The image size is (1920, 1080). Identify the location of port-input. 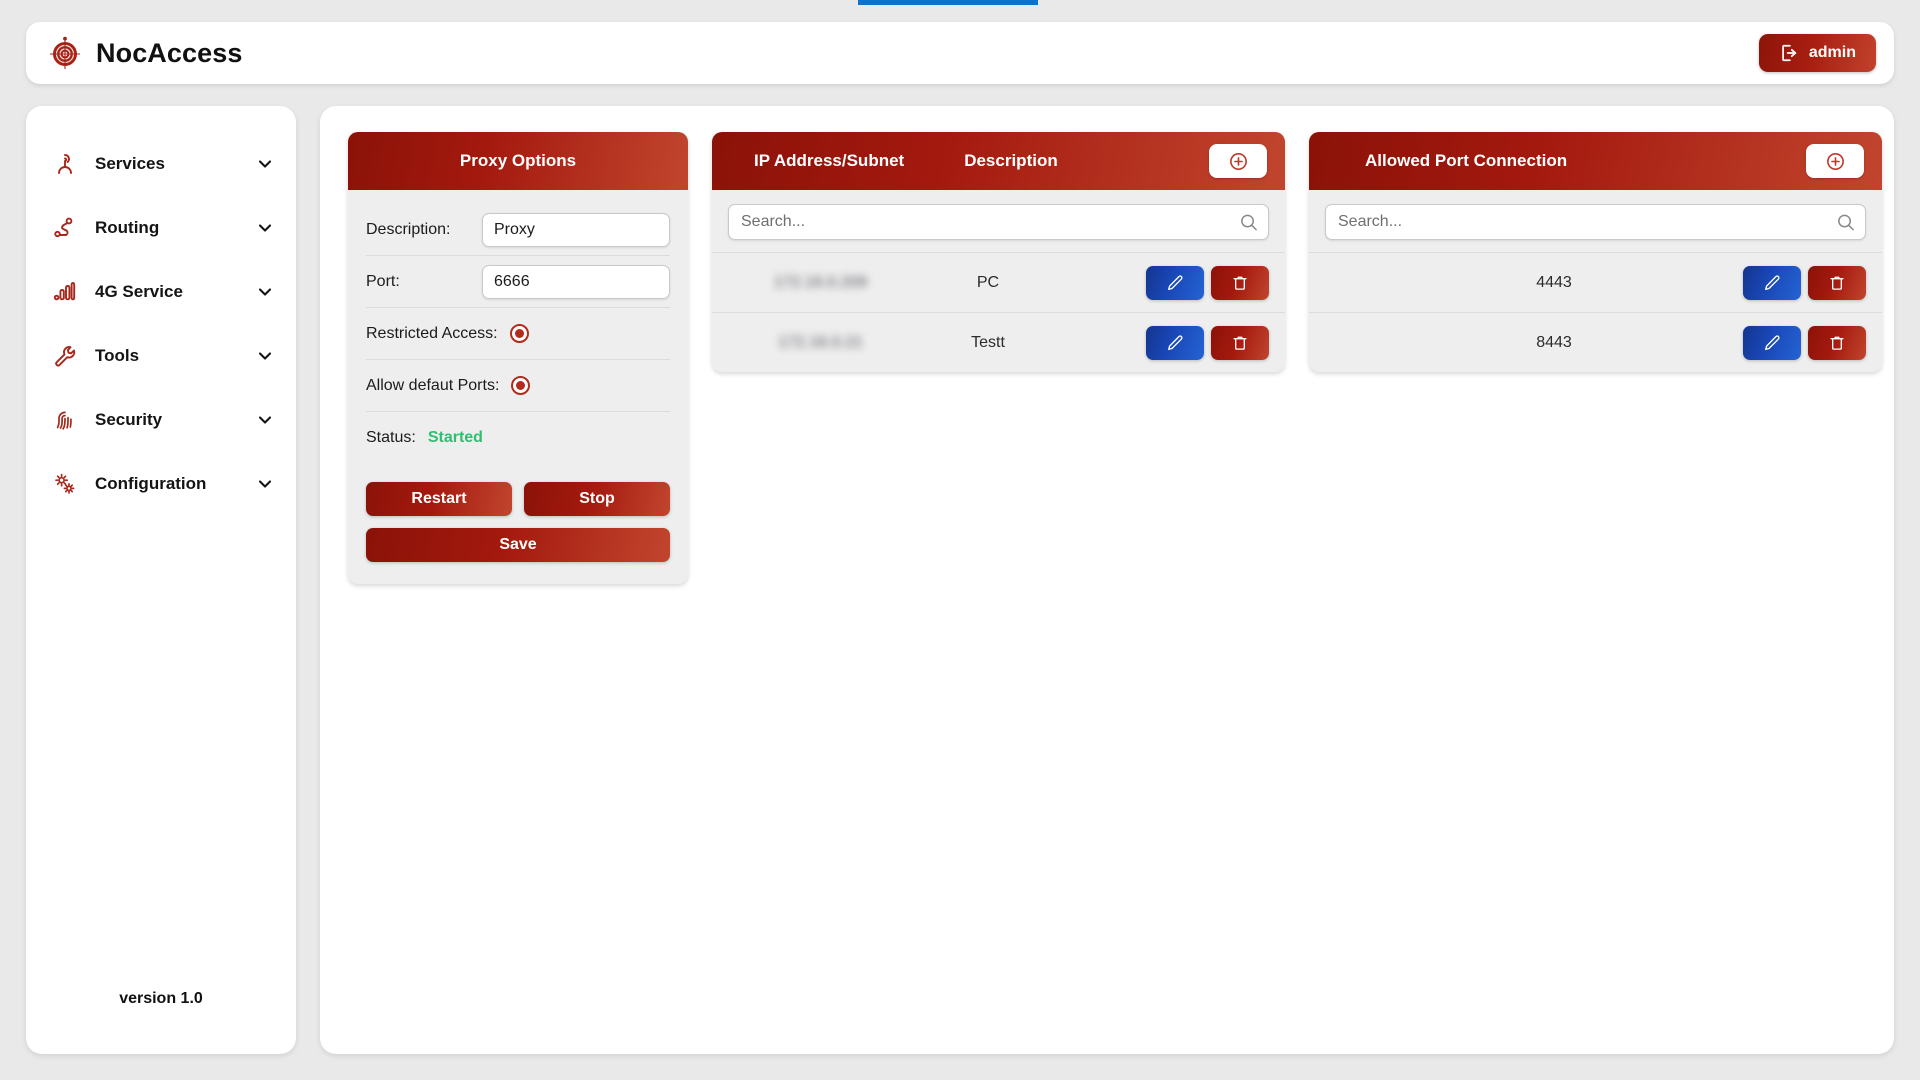
(576, 281).